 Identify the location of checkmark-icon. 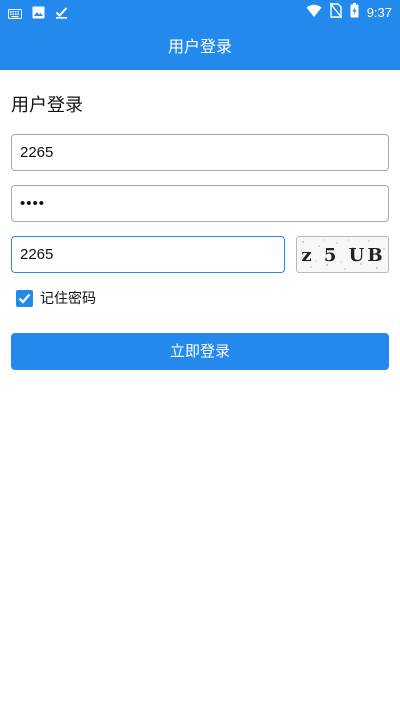
(61, 13).